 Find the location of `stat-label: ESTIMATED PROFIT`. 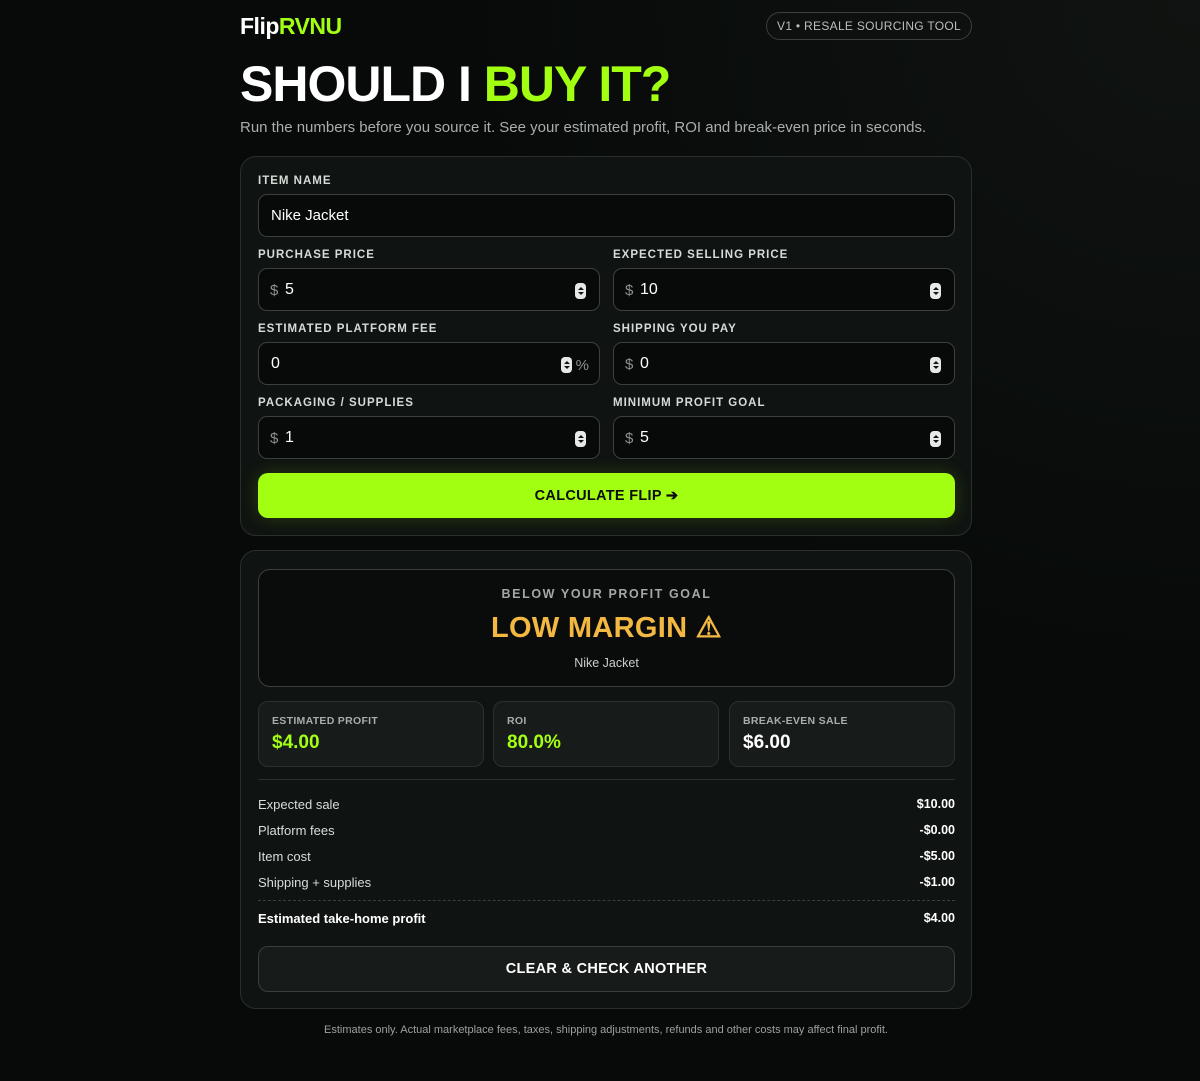

stat-label: ESTIMATED PROFIT is located at coordinates (325, 721).